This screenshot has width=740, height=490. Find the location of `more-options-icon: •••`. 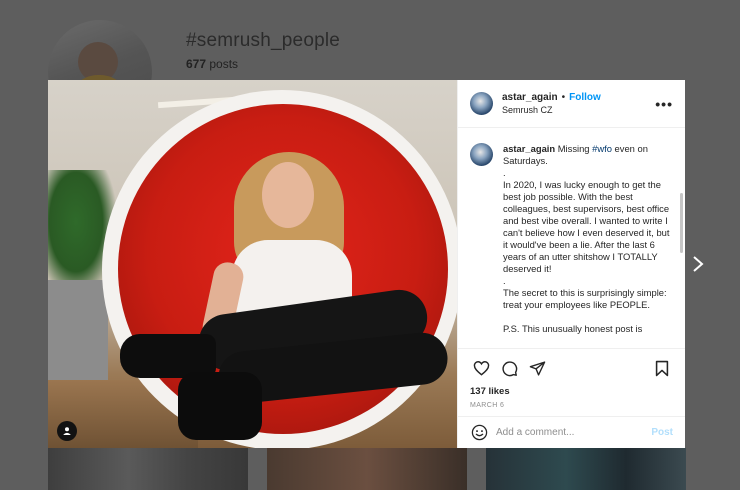

more-options-icon: ••• is located at coordinates (664, 104).